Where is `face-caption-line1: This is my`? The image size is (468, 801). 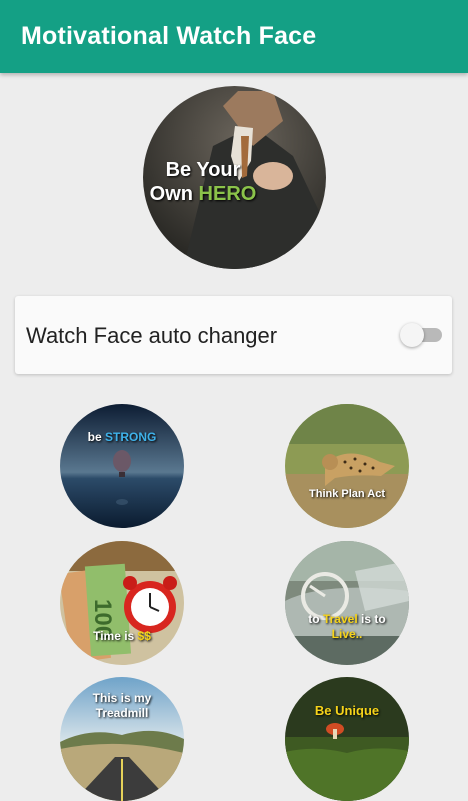 face-caption-line1: This is my is located at coordinates (122, 698).